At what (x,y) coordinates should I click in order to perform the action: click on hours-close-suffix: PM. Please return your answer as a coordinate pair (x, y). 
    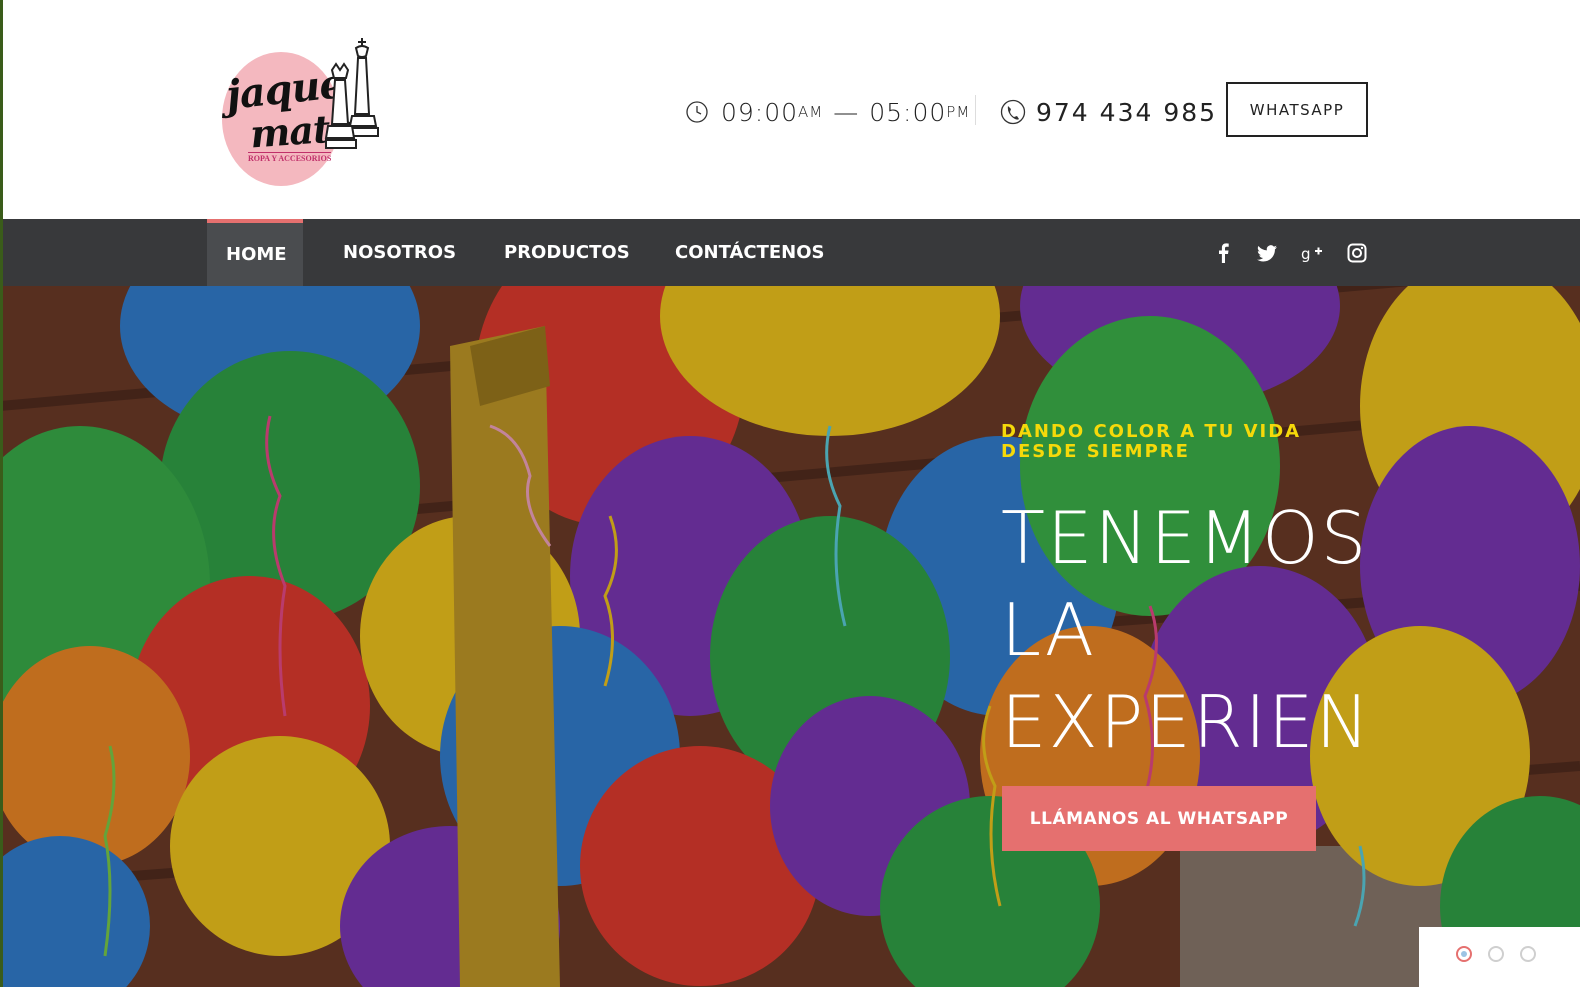
    Looking at the image, I should click on (958, 112).